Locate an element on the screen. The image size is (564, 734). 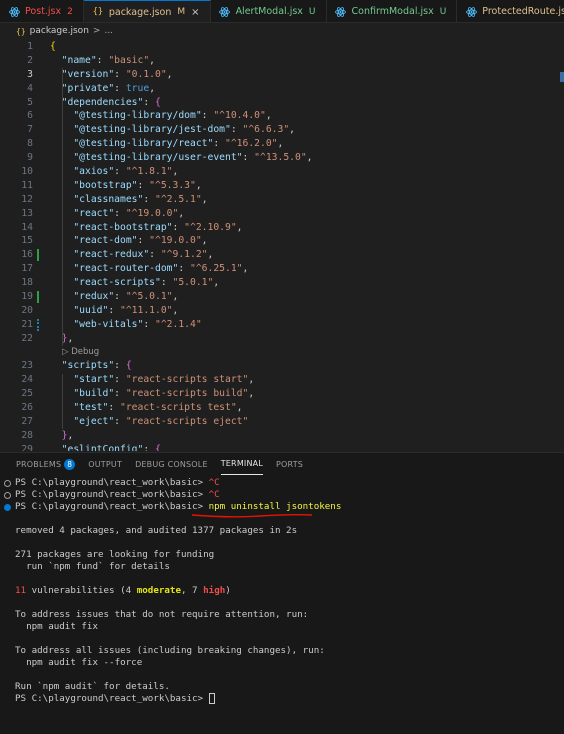
terminal-text: high is located at coordinates (214, 590).